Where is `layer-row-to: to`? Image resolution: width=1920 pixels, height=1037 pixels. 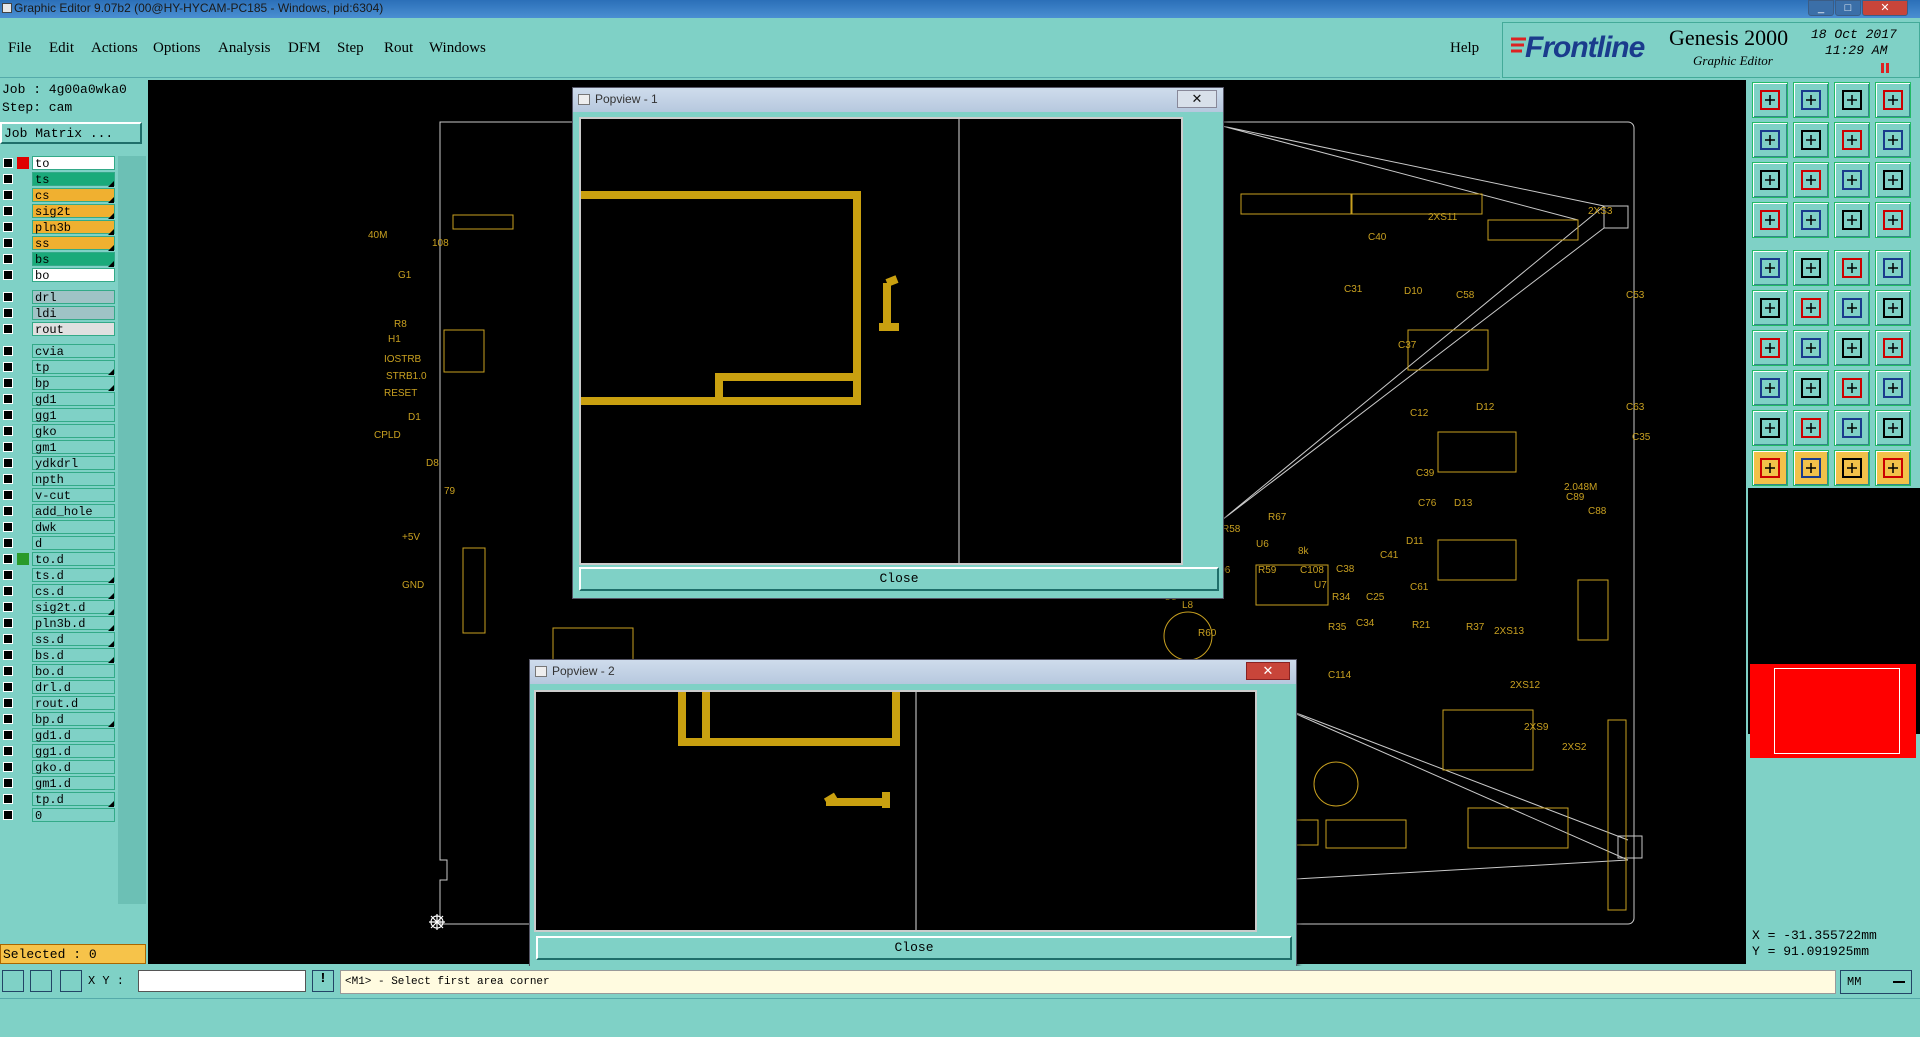
layer-row-to: to is located at coordinates (59, 163).